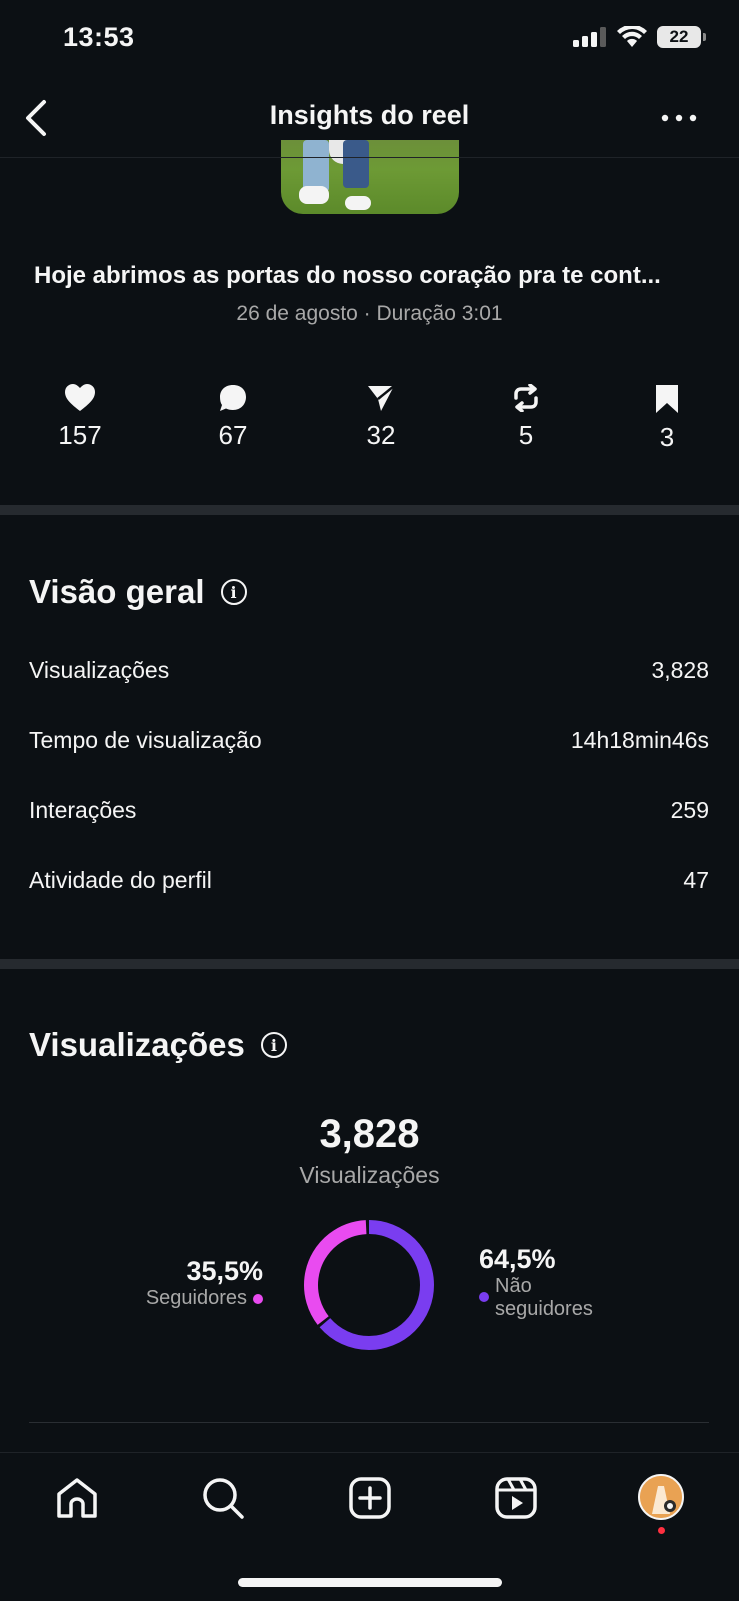 The width and height of the screenshot is (739, 1601). I want to click on overview-title: Visão geral i, so click(138, 592).